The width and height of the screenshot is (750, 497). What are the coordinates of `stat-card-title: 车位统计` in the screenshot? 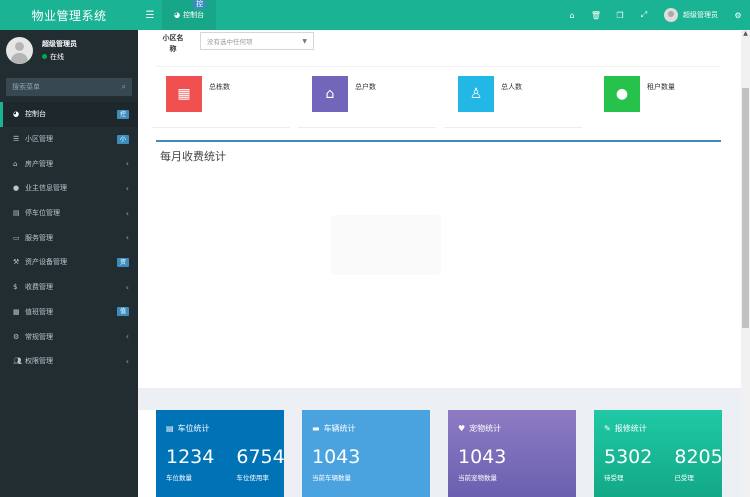 It's located at (193, 428).